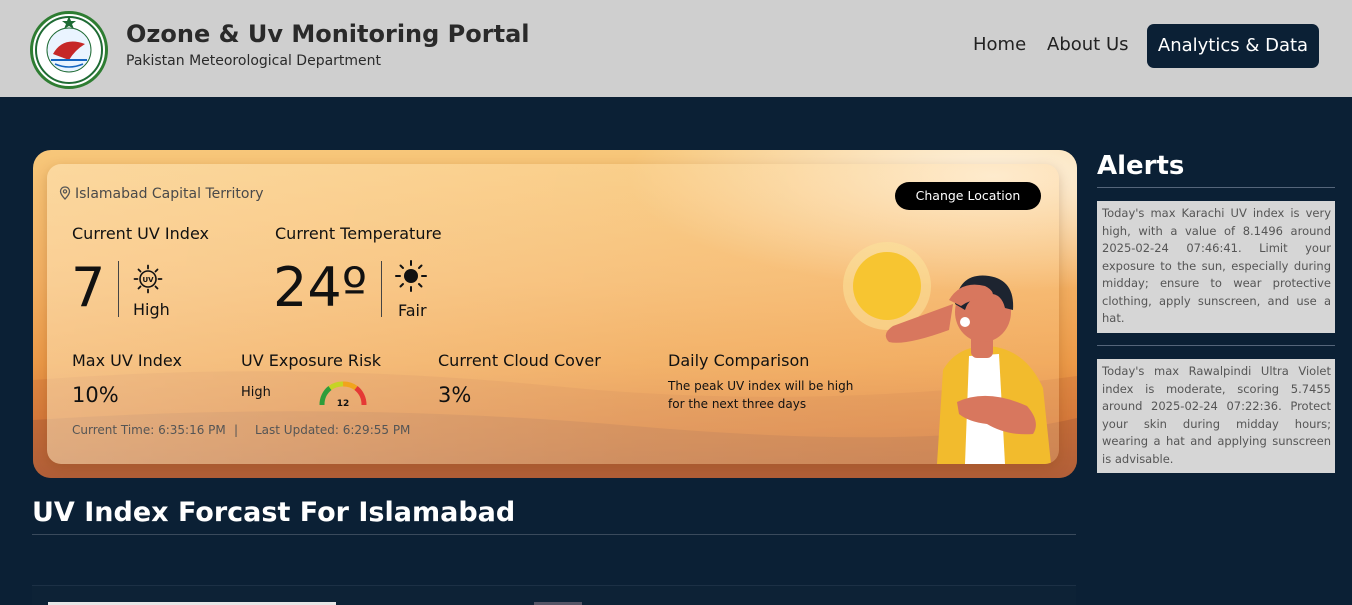 This screenshot has height=605, width=1352. What do you see at coordinates (256, 392) in the screenshot?
I see `uv-exposure-level: High` at bounding box center [256, 392].